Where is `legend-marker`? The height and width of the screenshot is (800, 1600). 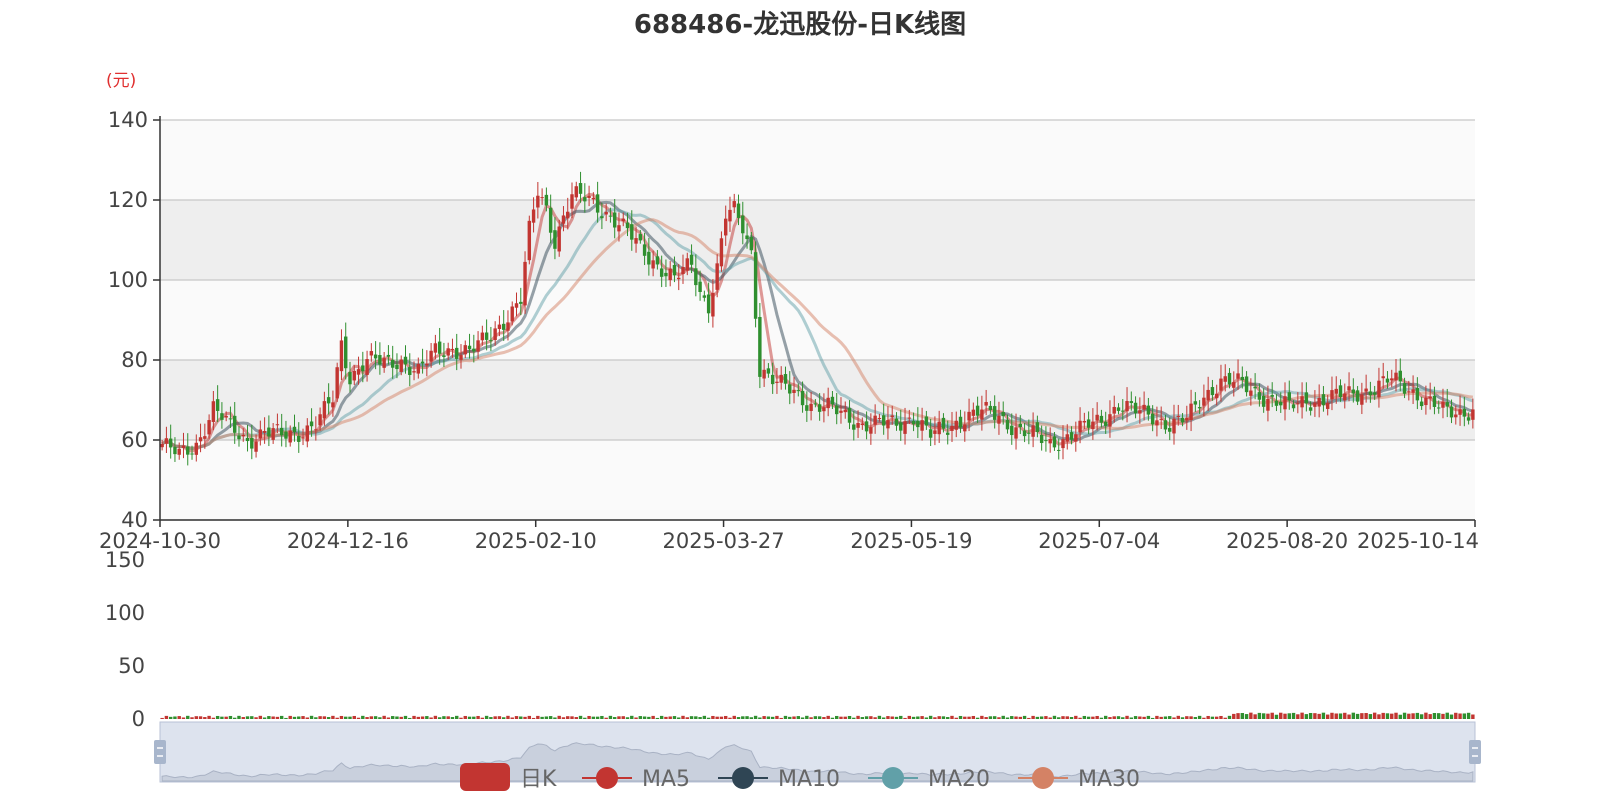 legend-marker is located at coordinates (743, 778).